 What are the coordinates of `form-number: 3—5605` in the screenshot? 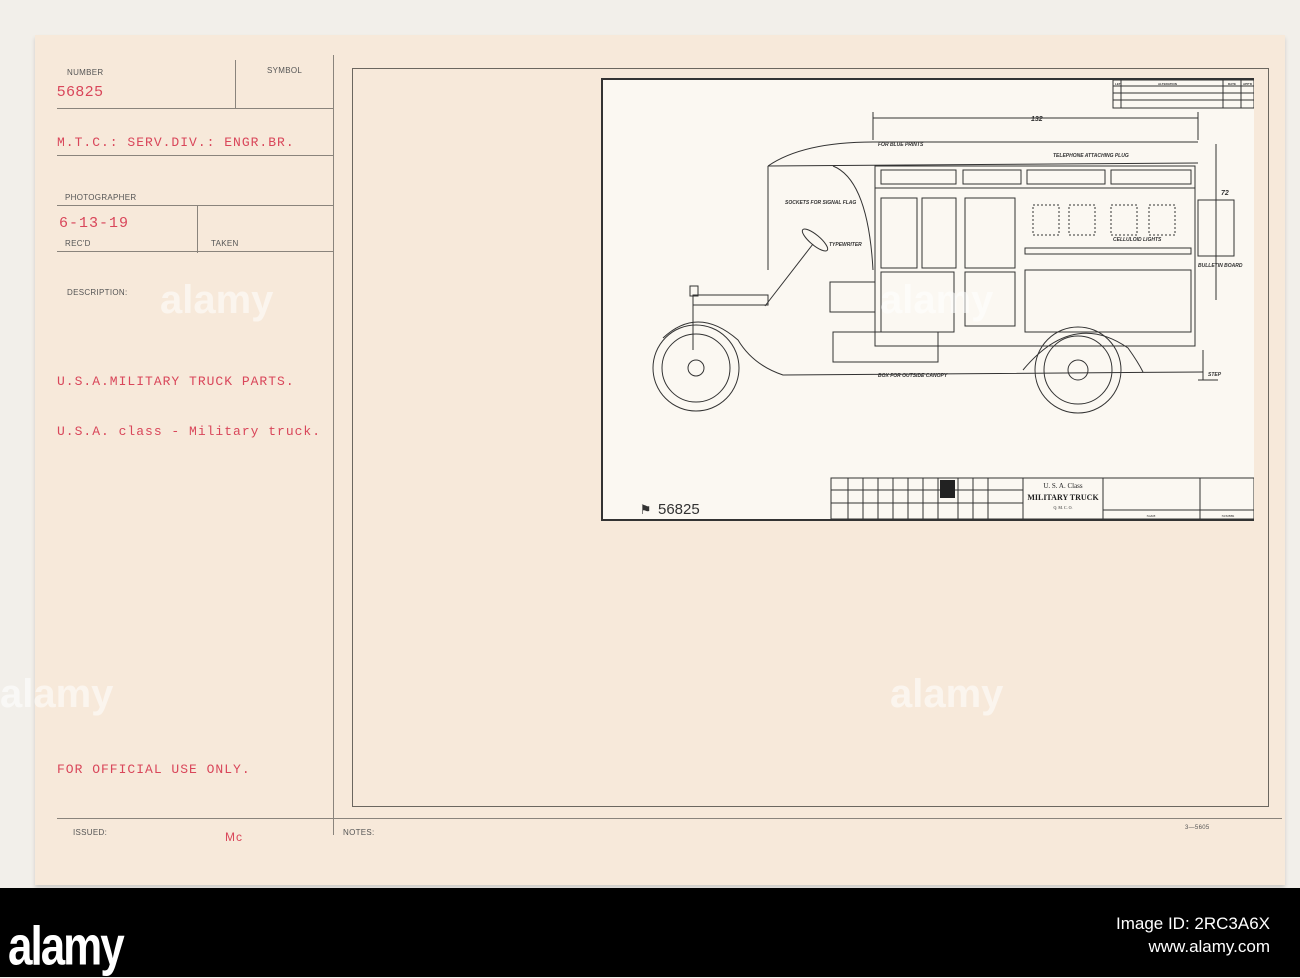 It's located at (1197, 828).